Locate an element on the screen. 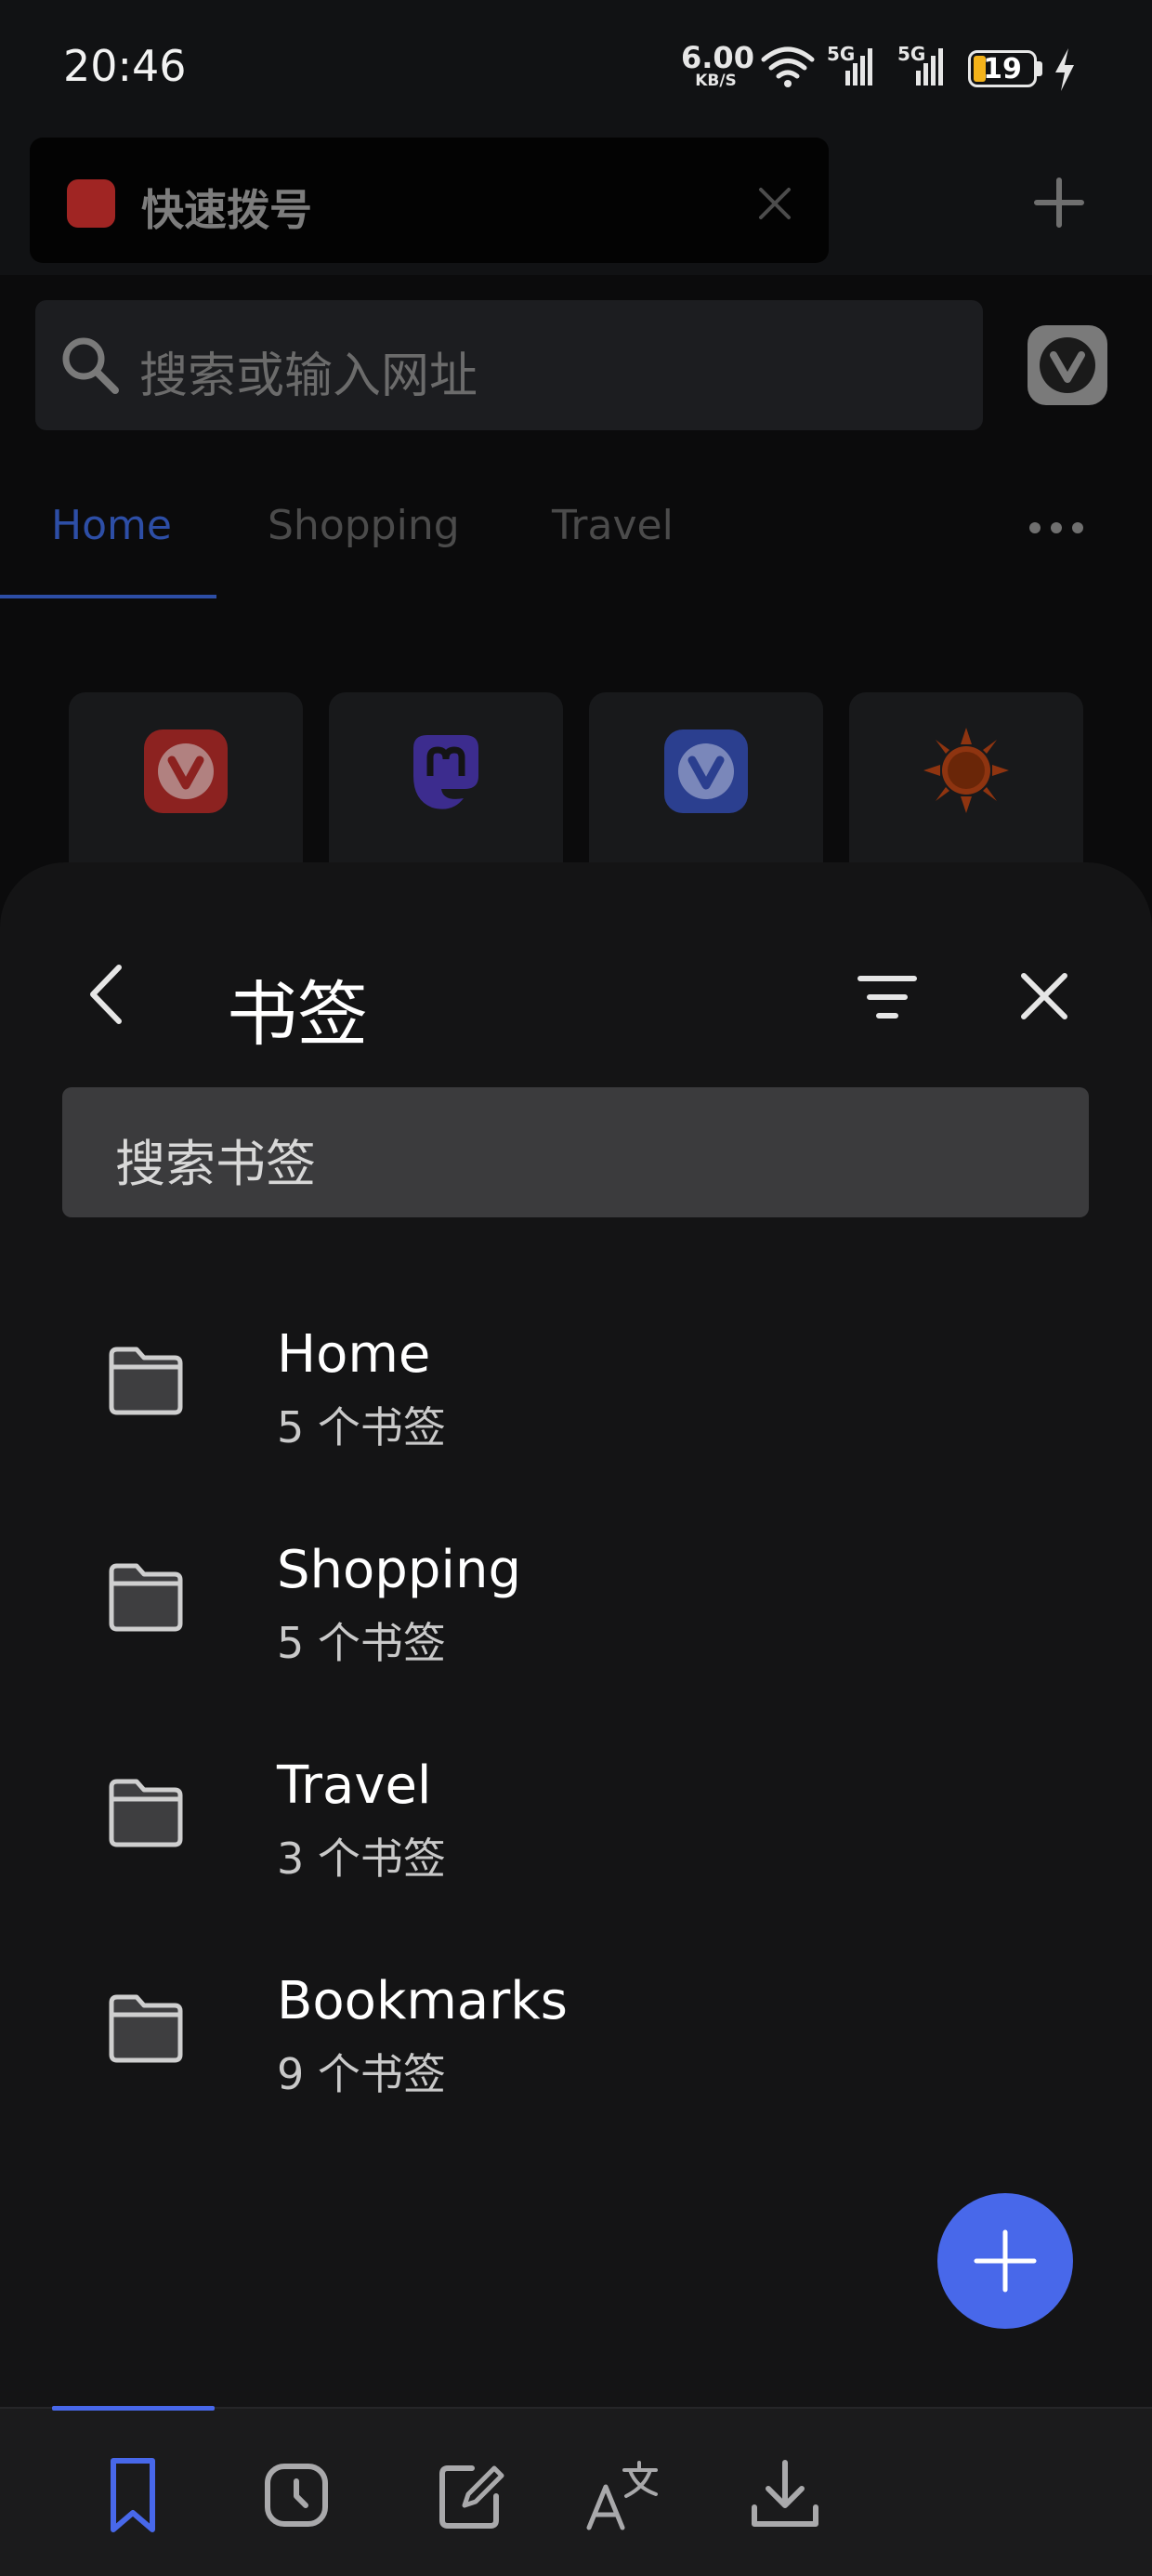 The height and width of the screenshot is (2576, 1152). folder-name: Bookmarks is located at coordinates (422, 2001).